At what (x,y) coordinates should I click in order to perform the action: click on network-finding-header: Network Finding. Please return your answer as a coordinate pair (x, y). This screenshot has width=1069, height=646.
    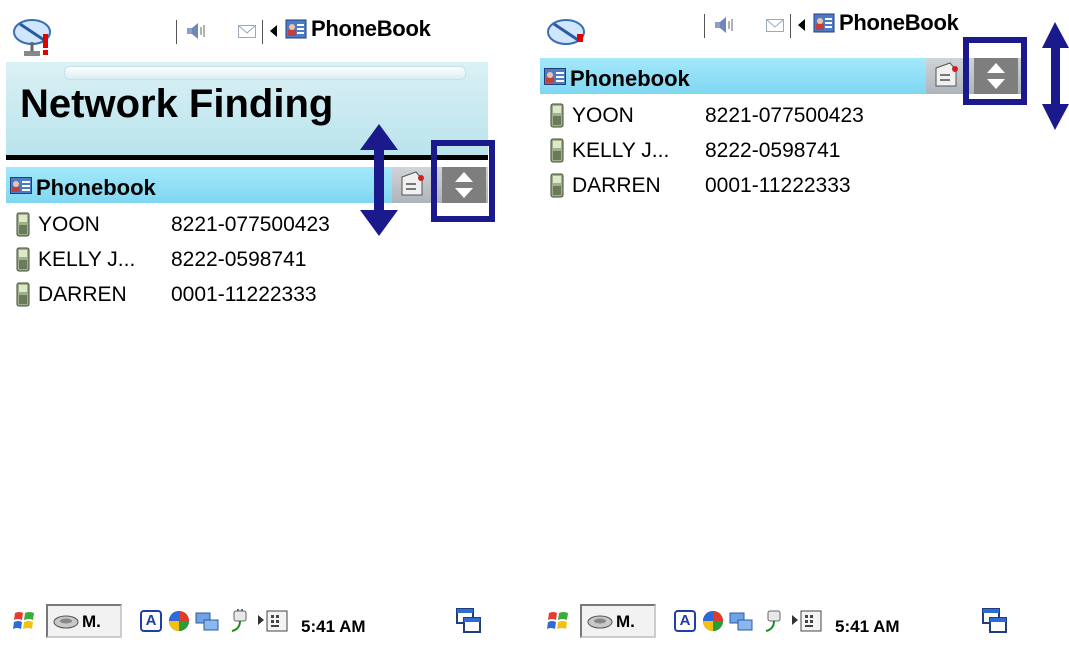
    Looking at the image, I should click on (247, 110).